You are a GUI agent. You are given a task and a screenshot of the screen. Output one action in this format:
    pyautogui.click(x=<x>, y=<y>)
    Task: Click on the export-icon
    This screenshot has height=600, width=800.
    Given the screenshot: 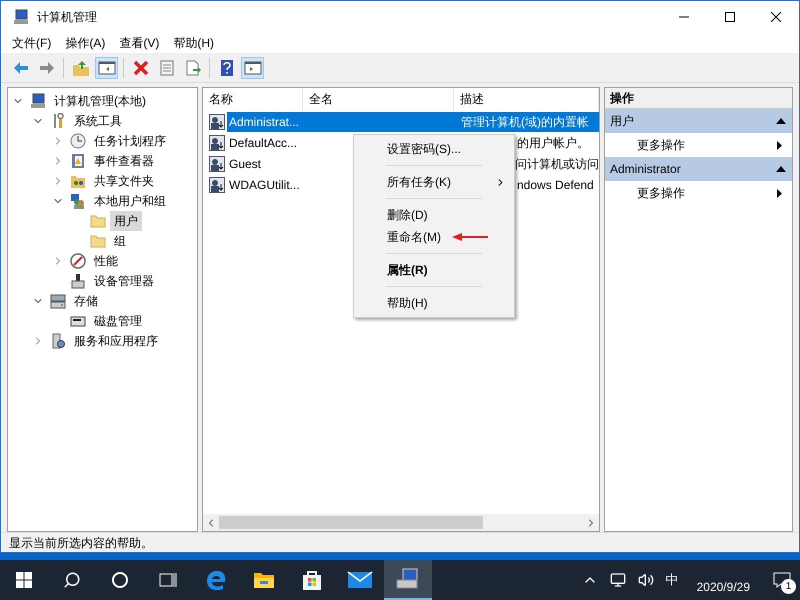 What is the action you would take?
    pyautogui.click(x=193, y=67)
    